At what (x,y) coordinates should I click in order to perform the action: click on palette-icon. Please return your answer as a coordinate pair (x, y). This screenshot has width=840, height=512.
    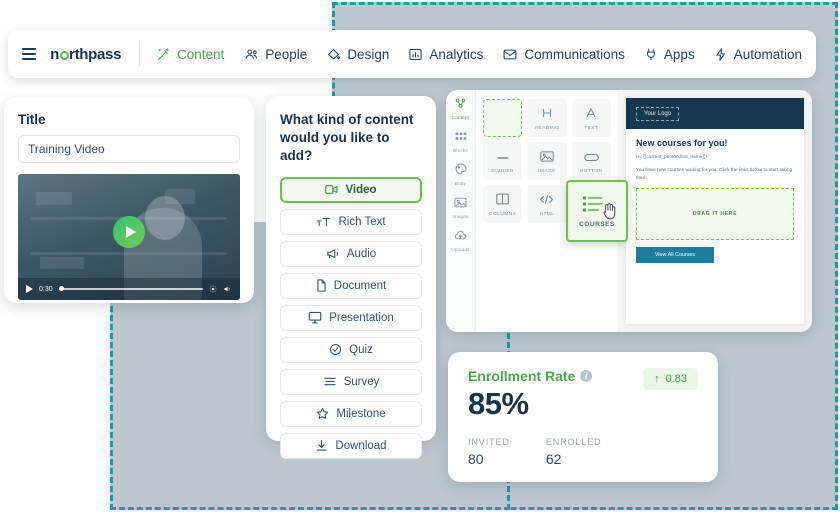
    Looking at the image, I should click on (461, 169).